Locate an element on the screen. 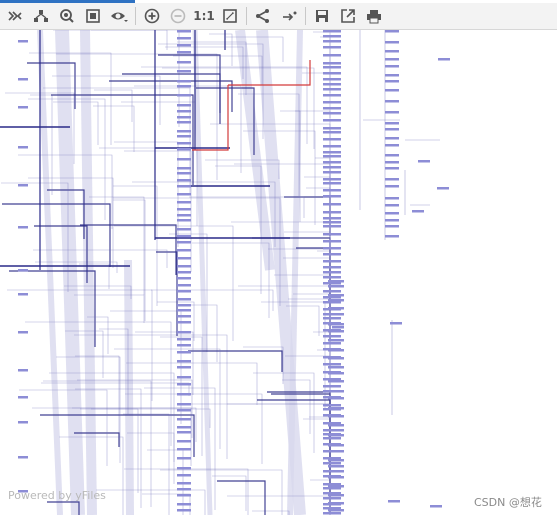  zoom-reset-button: 1:1 is located at coordinates (204, 16).